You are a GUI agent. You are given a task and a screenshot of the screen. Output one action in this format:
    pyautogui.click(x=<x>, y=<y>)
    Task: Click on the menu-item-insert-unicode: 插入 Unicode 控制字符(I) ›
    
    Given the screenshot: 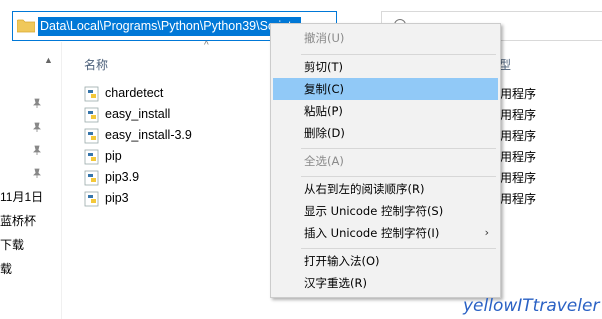 What is the action you would take?
    pyautogui.click(x=385, y=233)
    